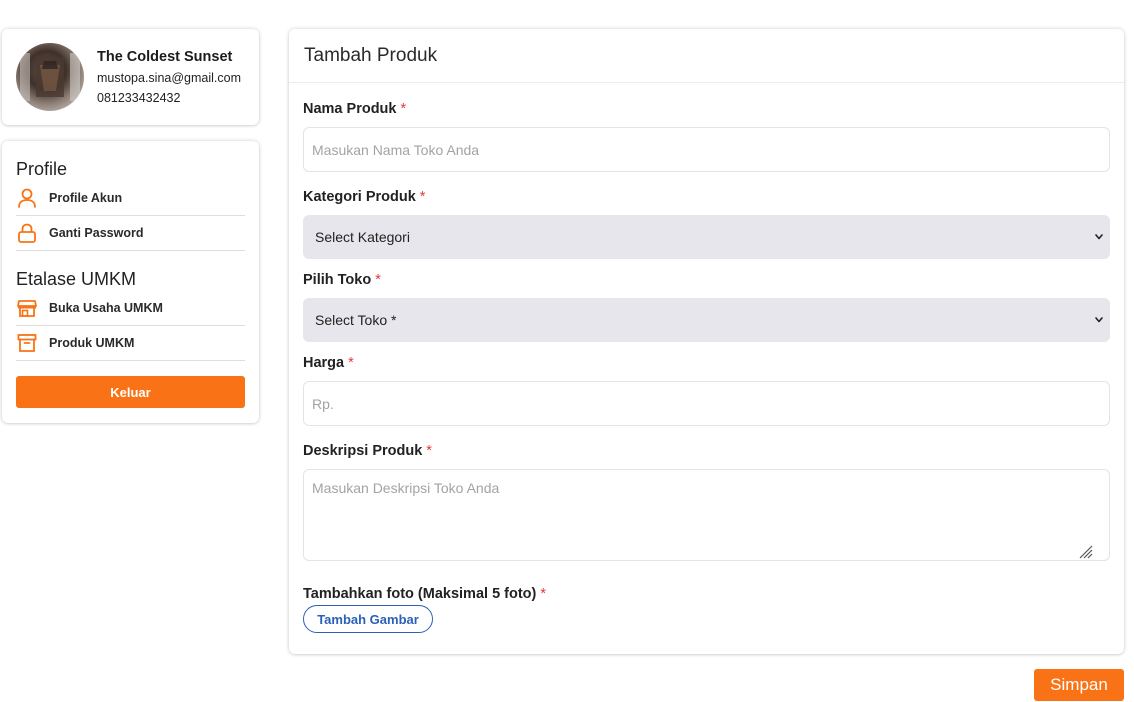 The width and height of the screenshot is (1134, 702). I want to click on label-text: Harga, so click(324, 363).